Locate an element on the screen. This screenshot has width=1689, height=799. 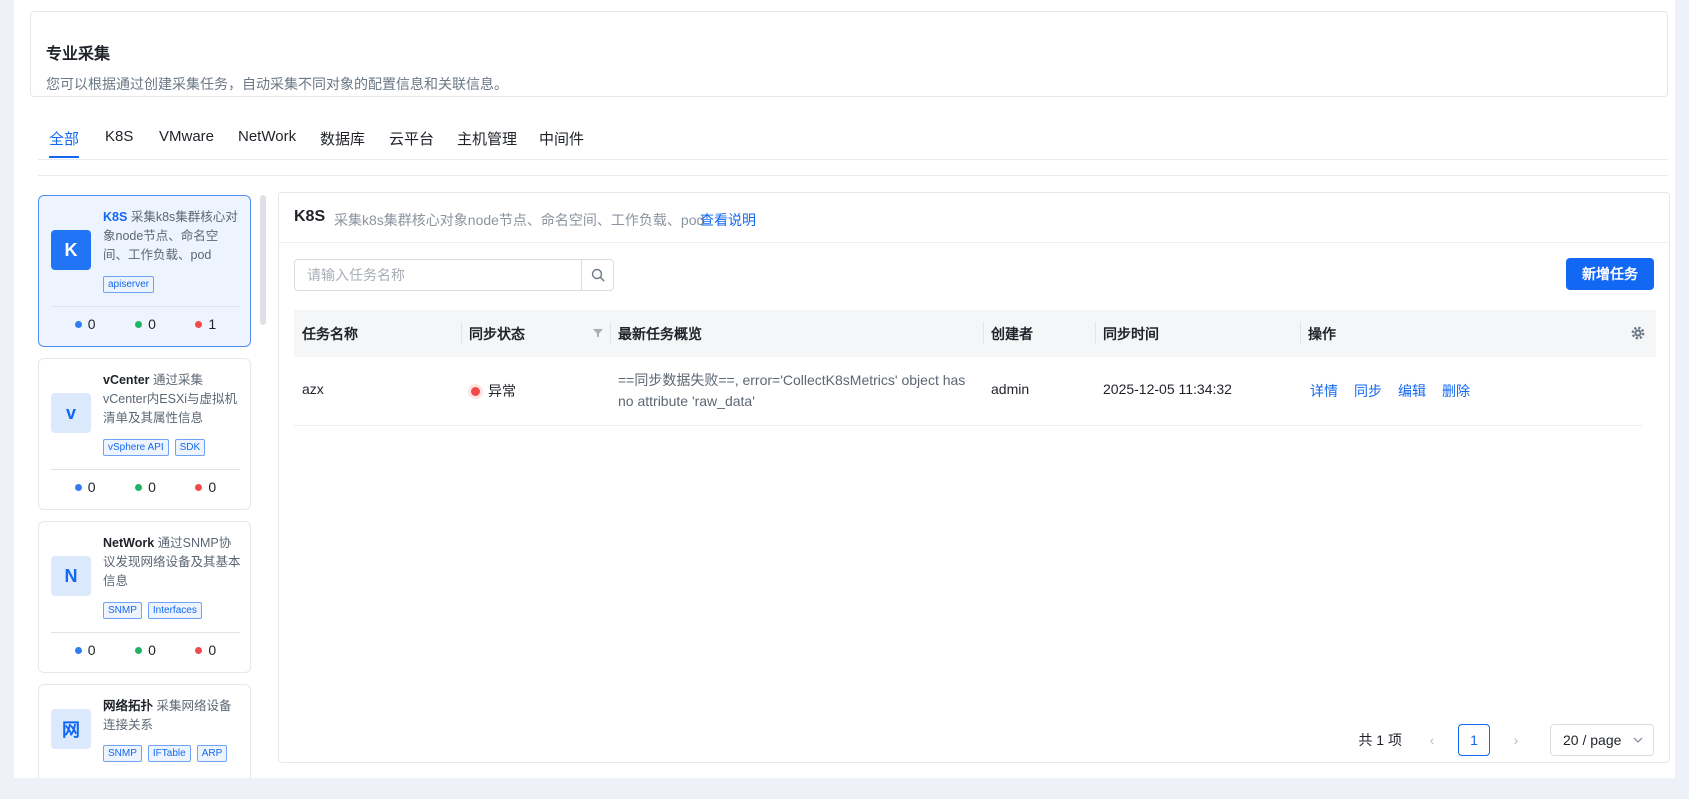
tag: SDK is located at coordinates (190, 447).